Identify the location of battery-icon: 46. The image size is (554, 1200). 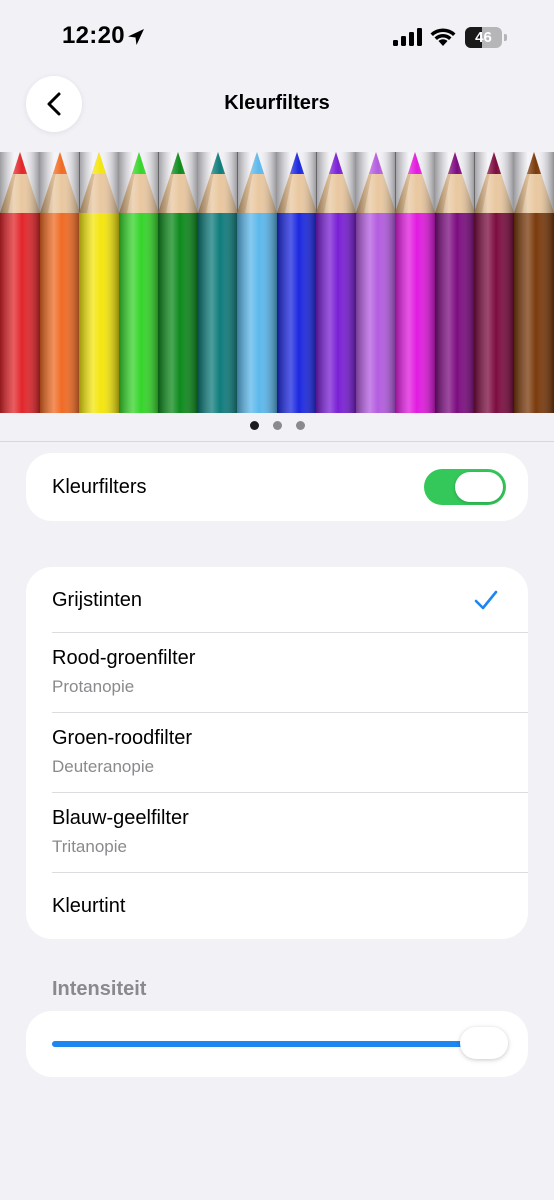
(486, 37).